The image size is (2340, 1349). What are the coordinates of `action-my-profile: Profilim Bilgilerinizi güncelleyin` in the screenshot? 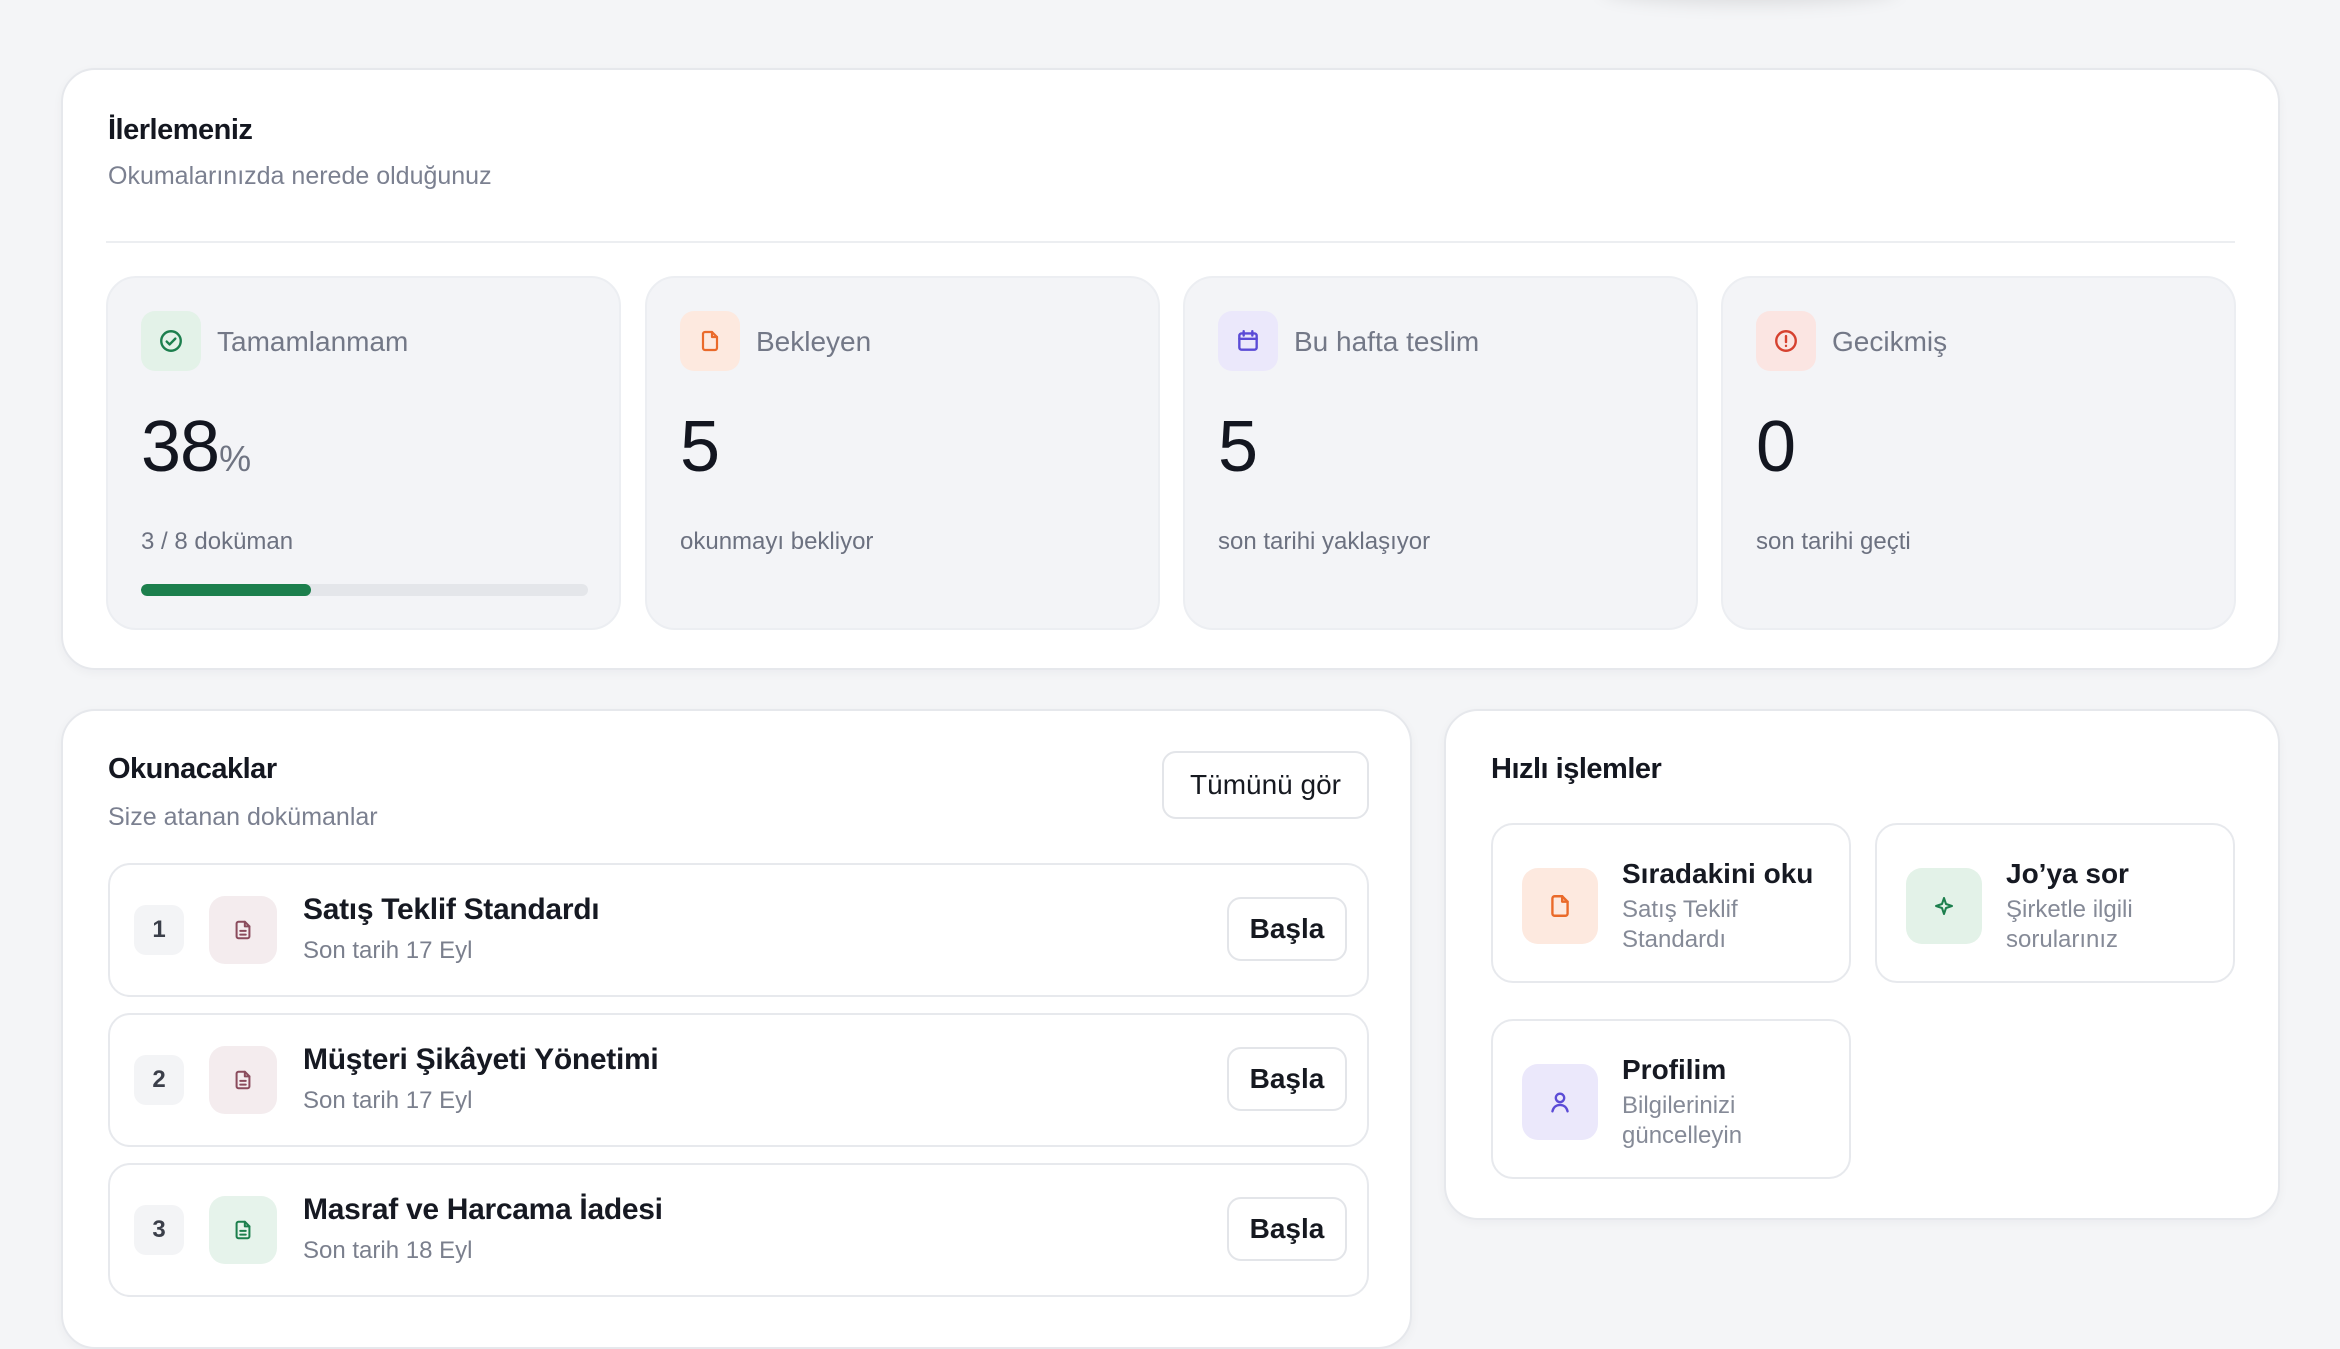 It's located at (1671, 1099).